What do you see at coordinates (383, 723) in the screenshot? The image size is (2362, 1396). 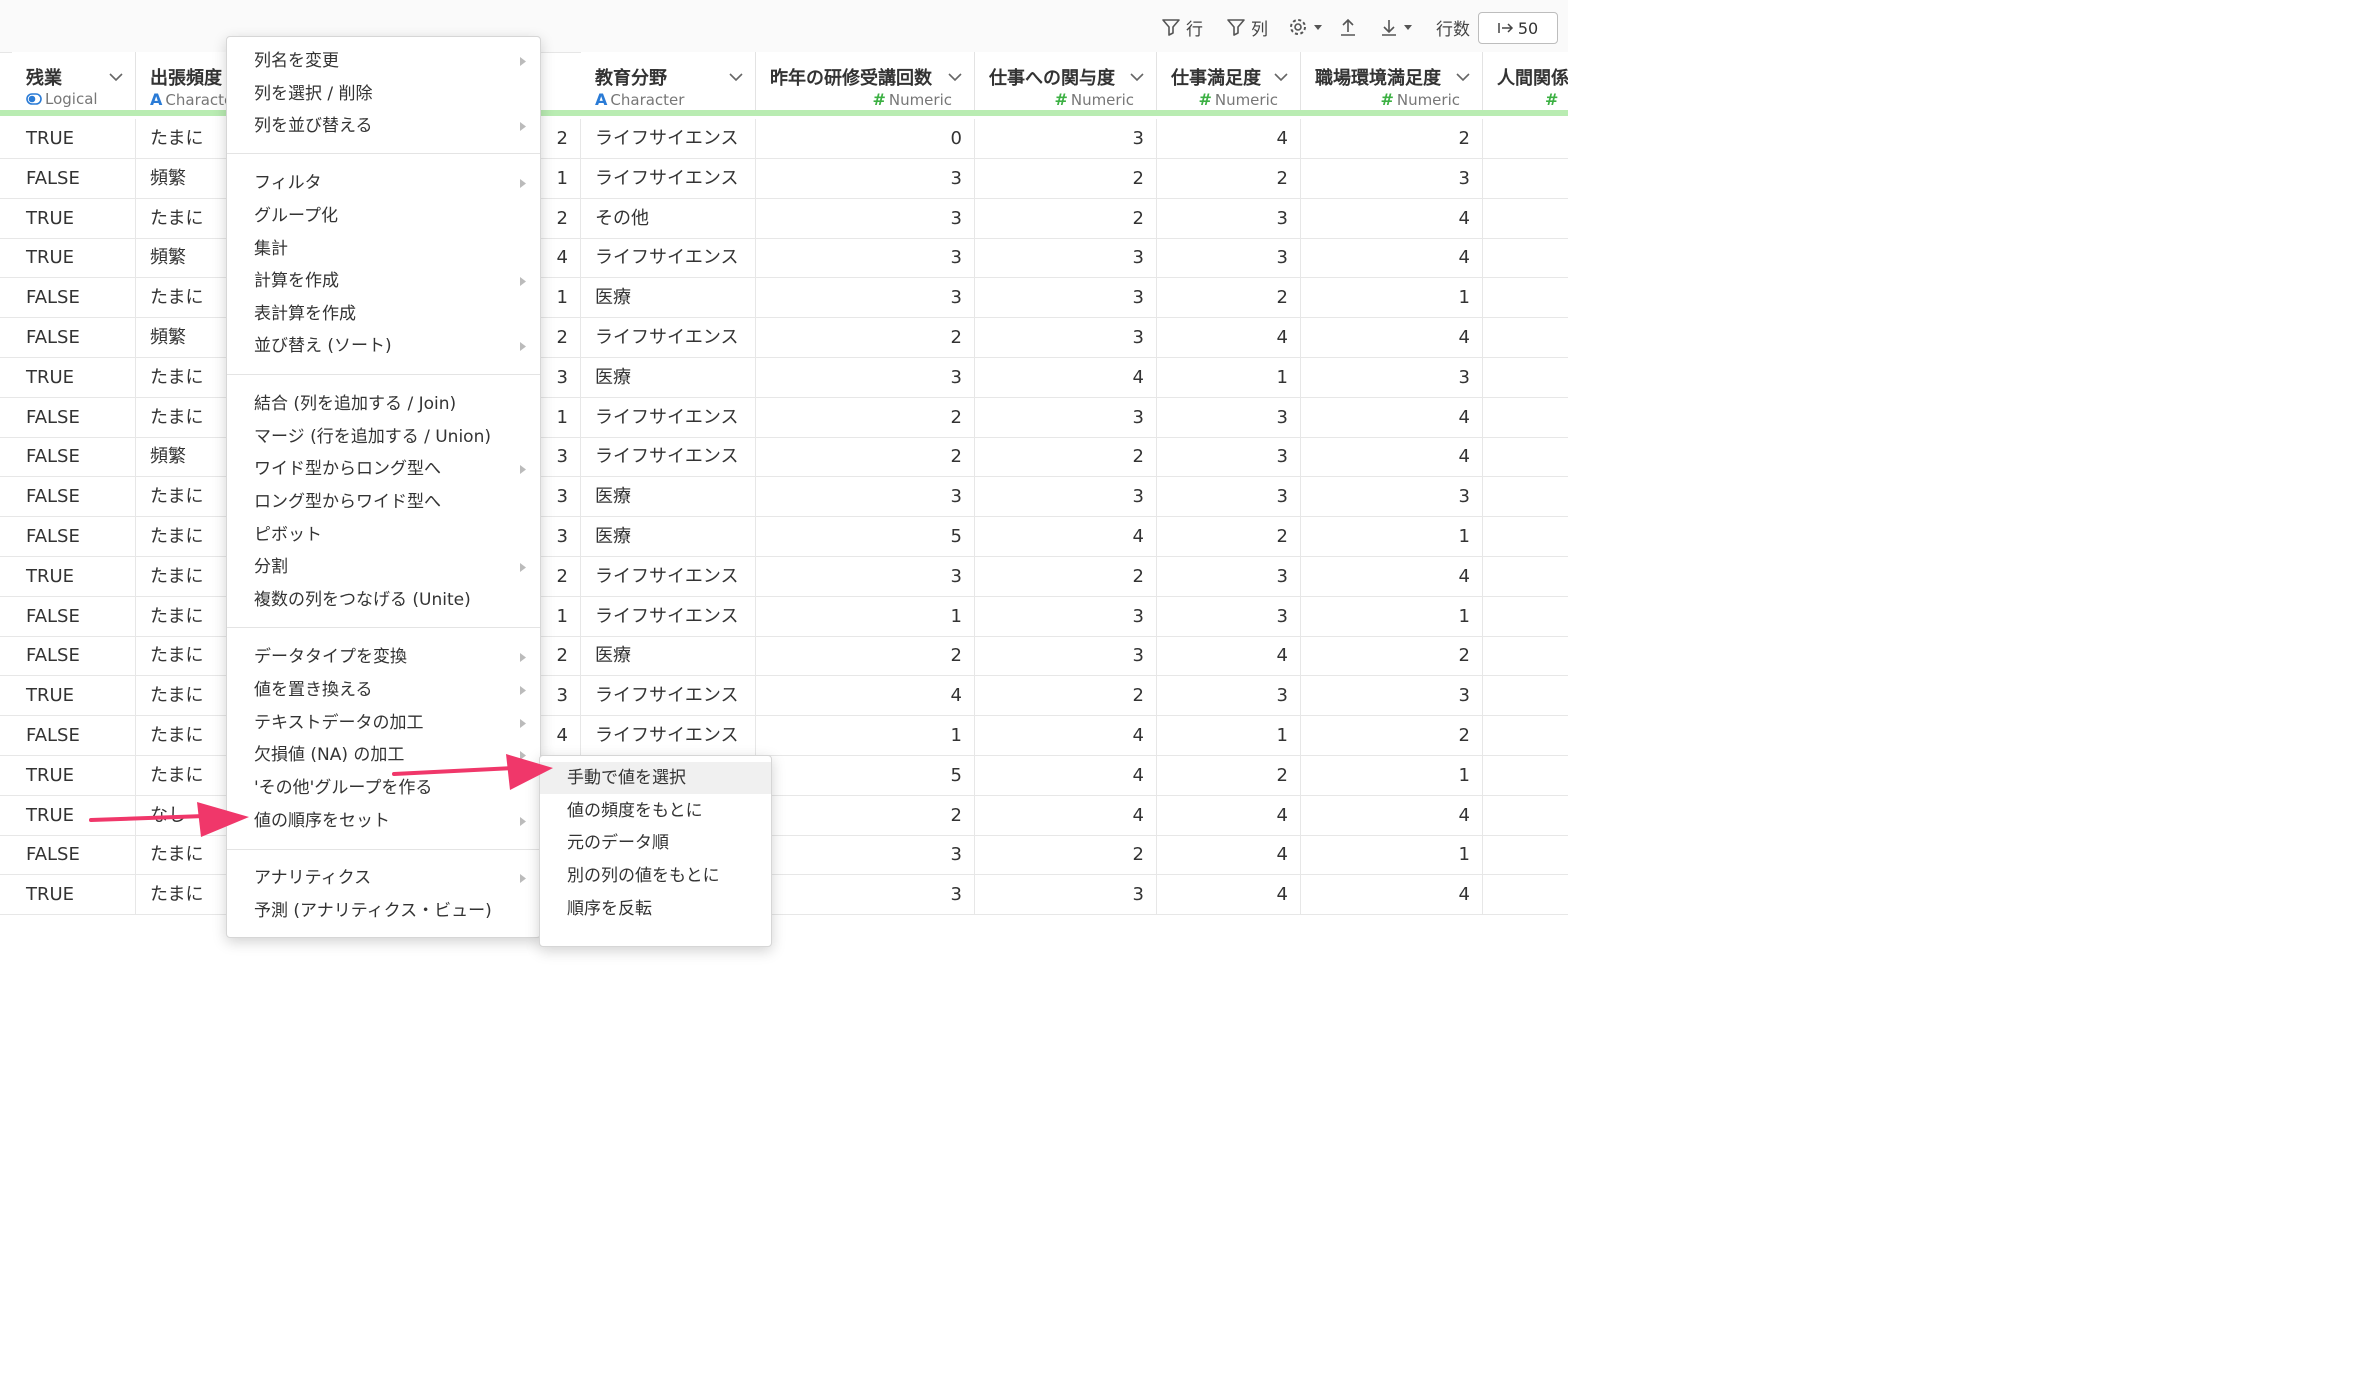 I see `menu-item: テキストデータの加工` at bounding box center [383, 723].